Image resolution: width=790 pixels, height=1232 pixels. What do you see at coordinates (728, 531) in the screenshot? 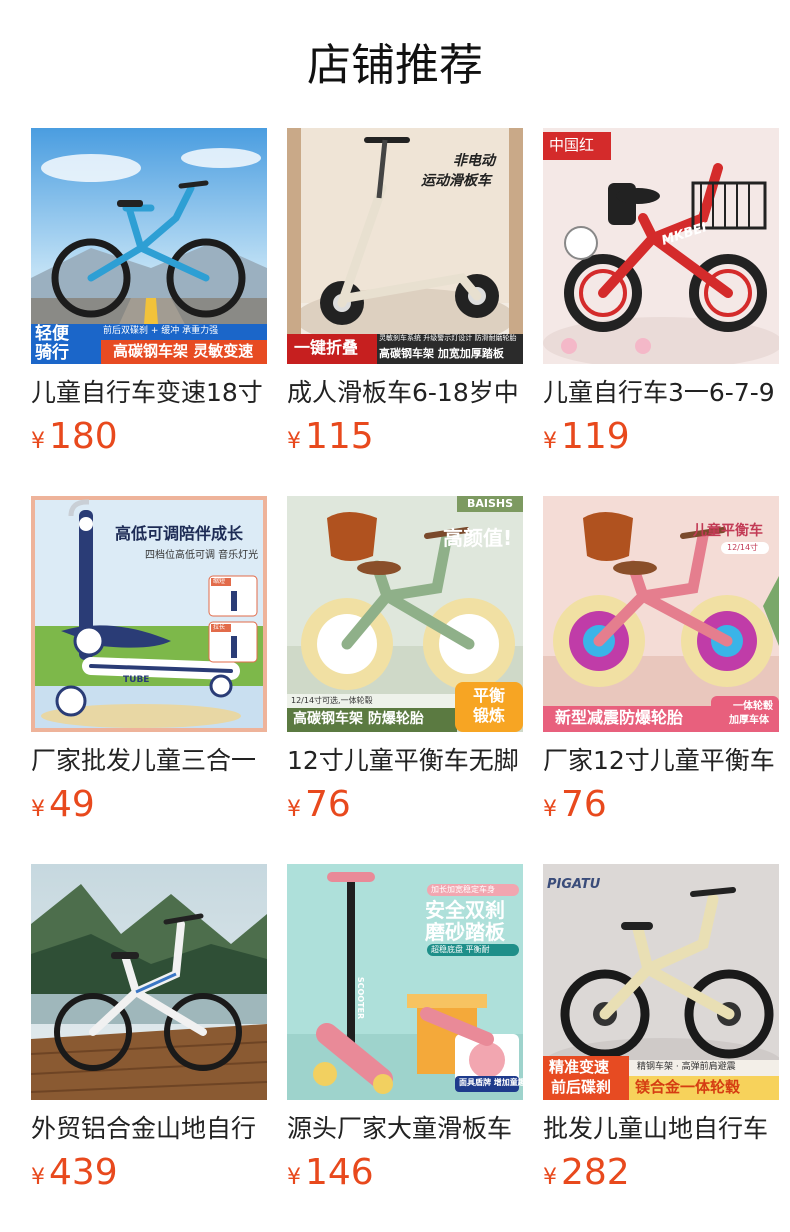
I see `image-tag: 儿童平衡车` at bounding box center [728, 531].